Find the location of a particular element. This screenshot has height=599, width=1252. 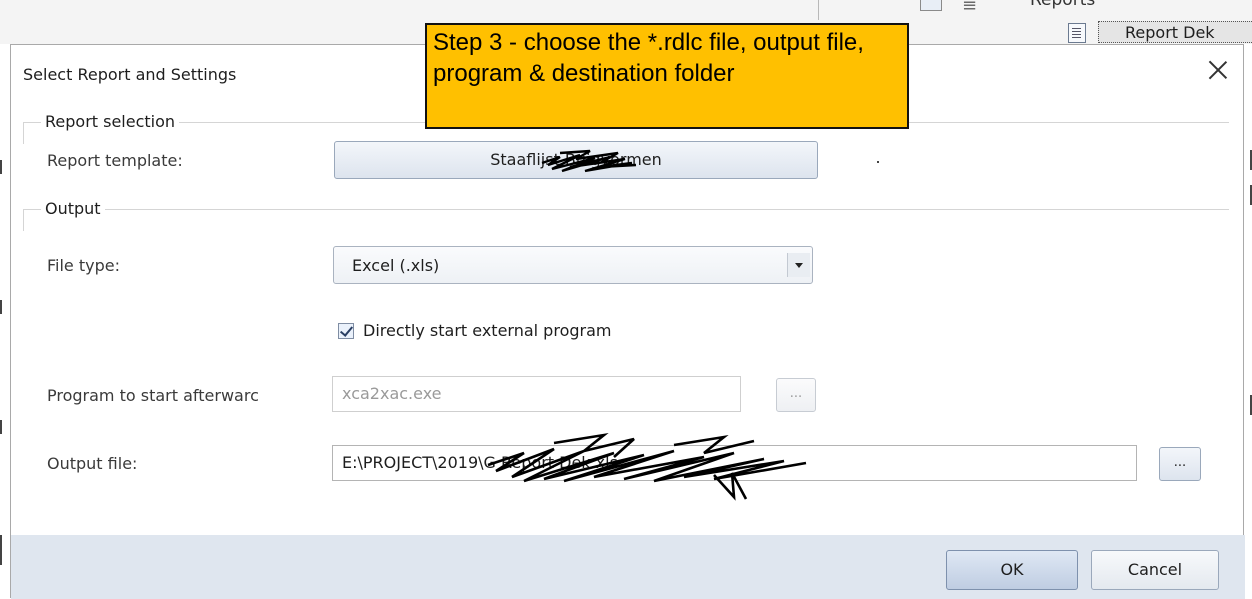

list-icon: ≡ is located at coordinates (970, 8).